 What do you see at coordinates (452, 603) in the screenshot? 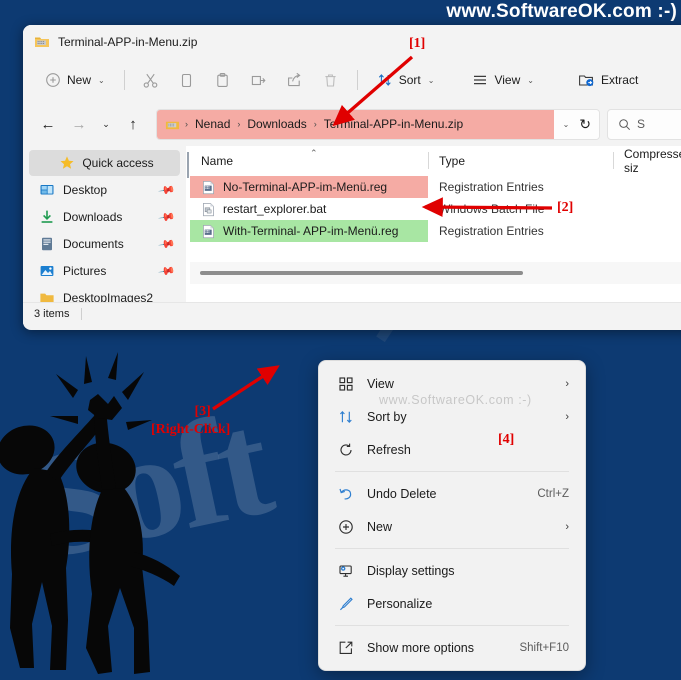
I see `context-menu-item-personalize: Personalize` at bounding box center [452, 603].